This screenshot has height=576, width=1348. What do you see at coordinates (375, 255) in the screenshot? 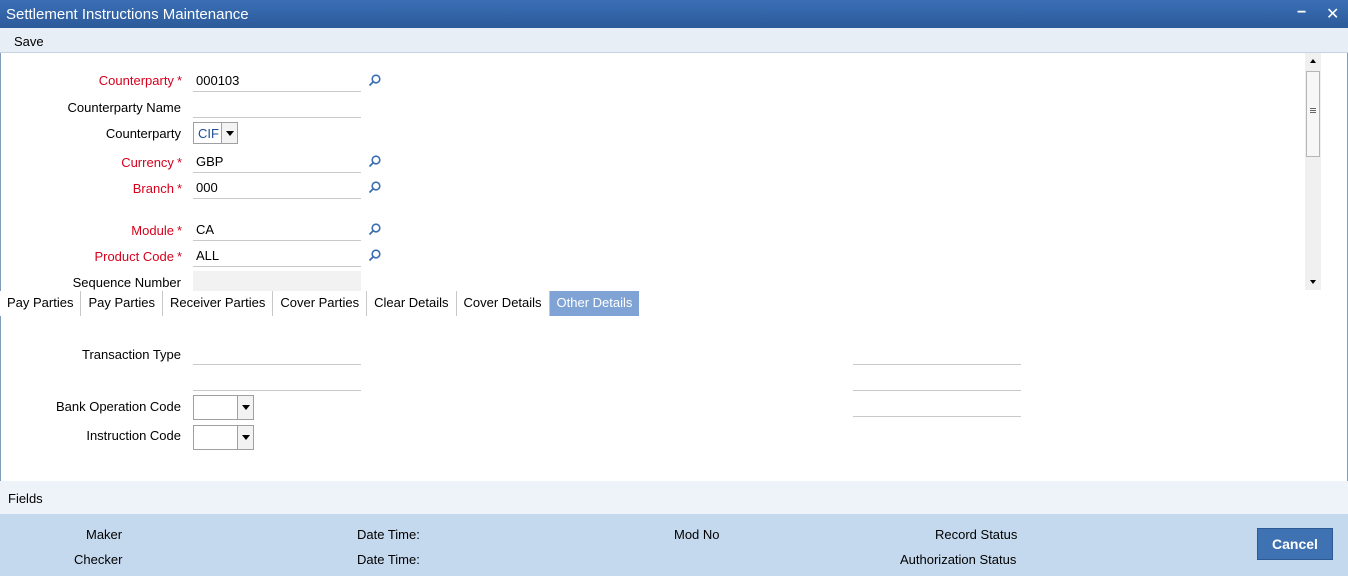
I see `product-code-search-icon` at bounding box center [375, 255].